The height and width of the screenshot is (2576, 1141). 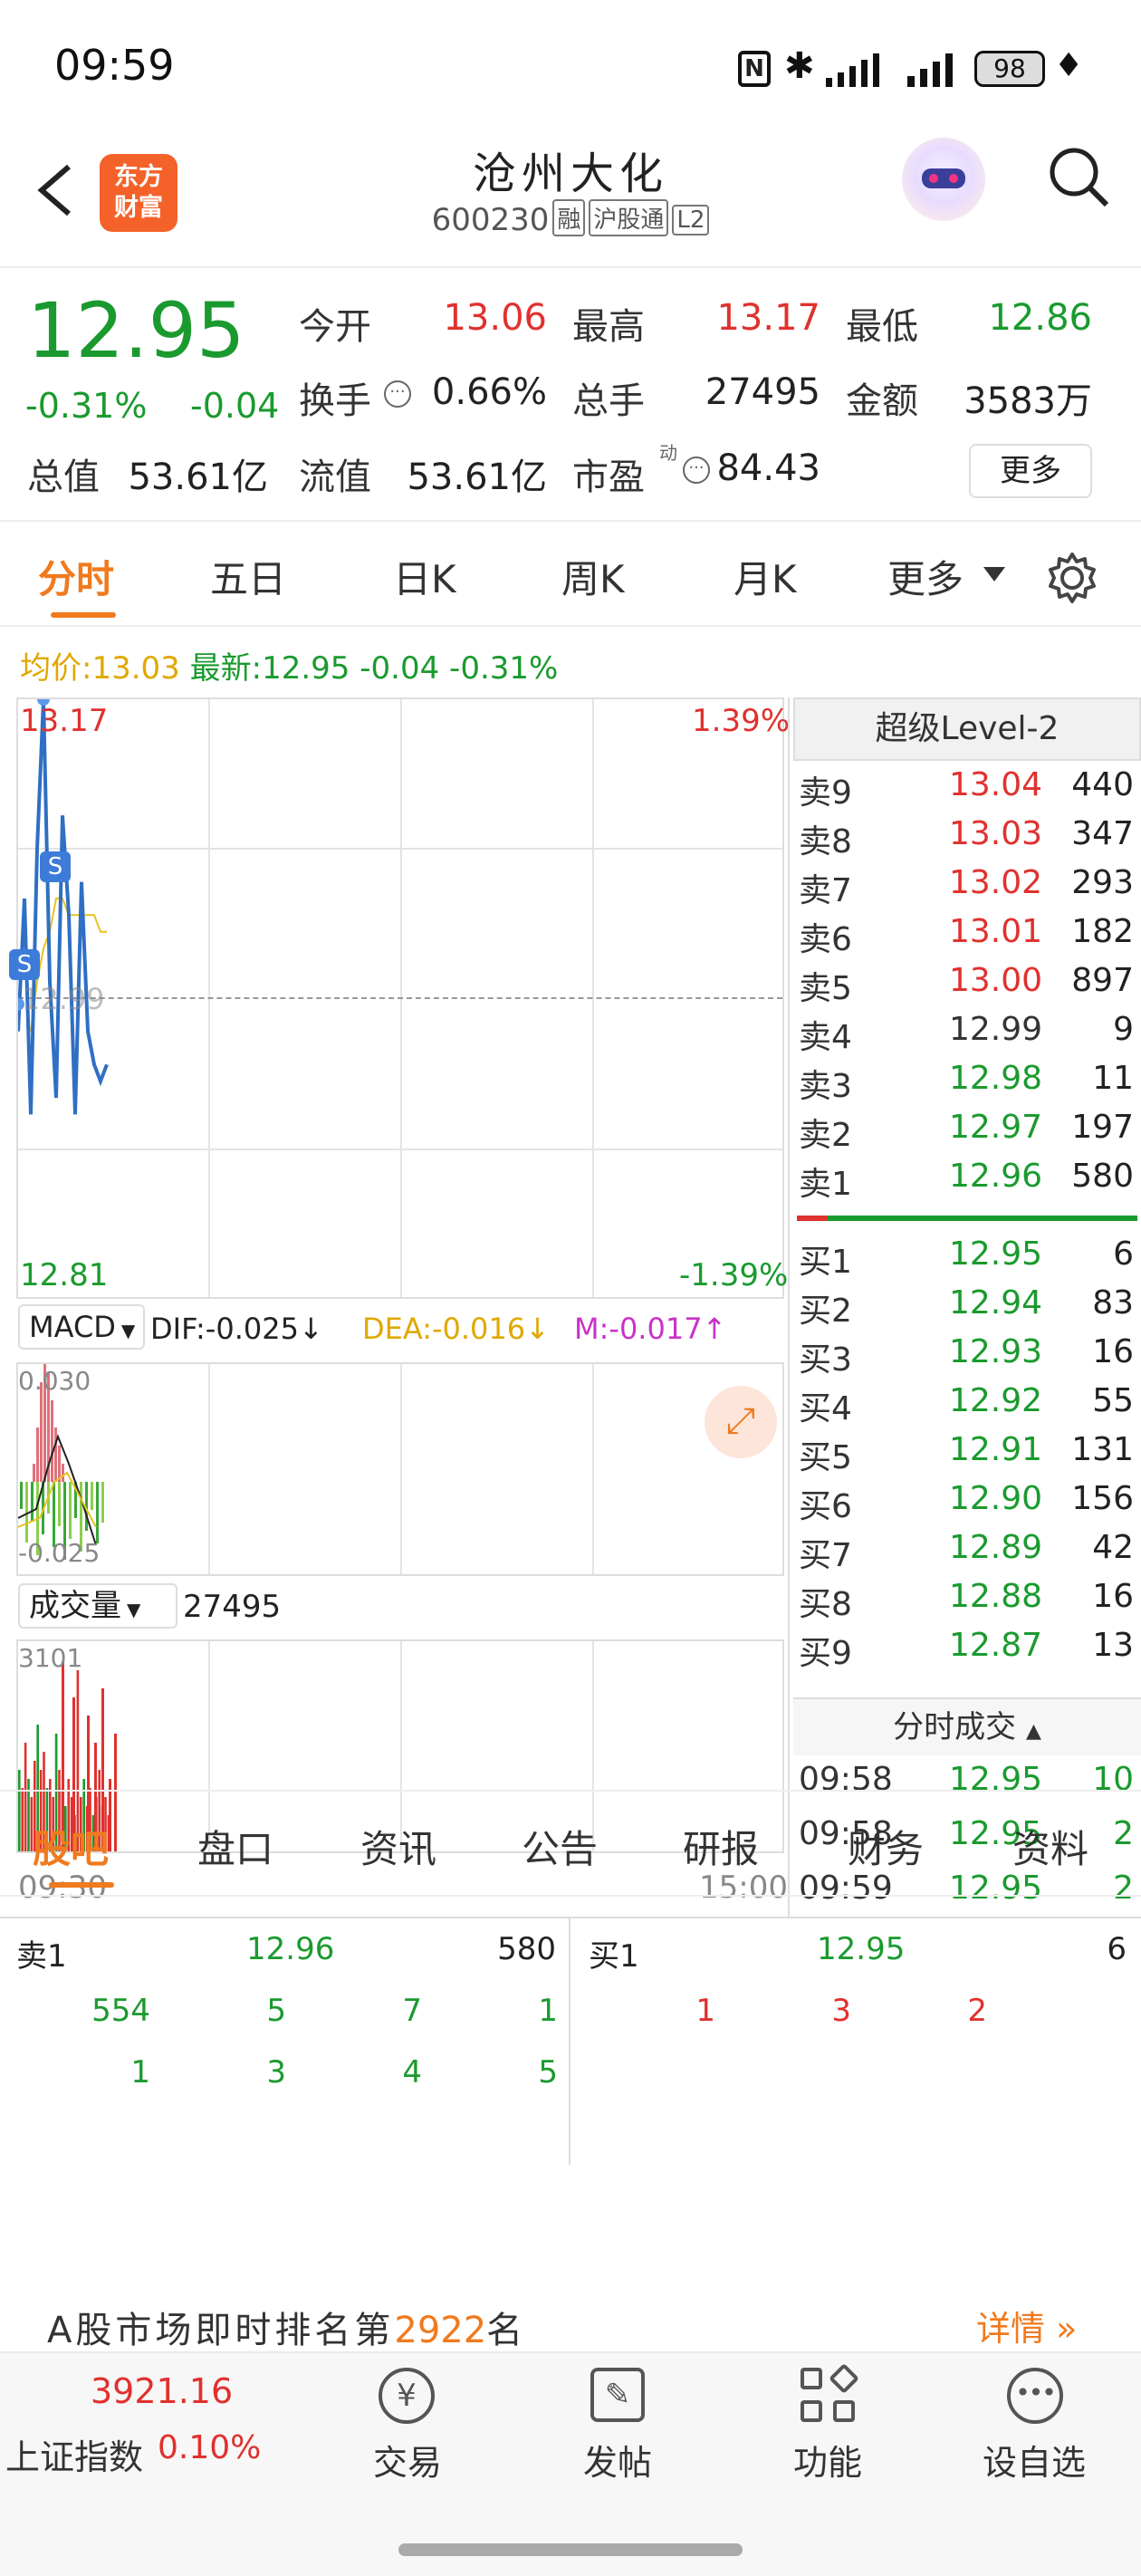 I want to click on ob-price: 13.03, so click(x=996, y=833).